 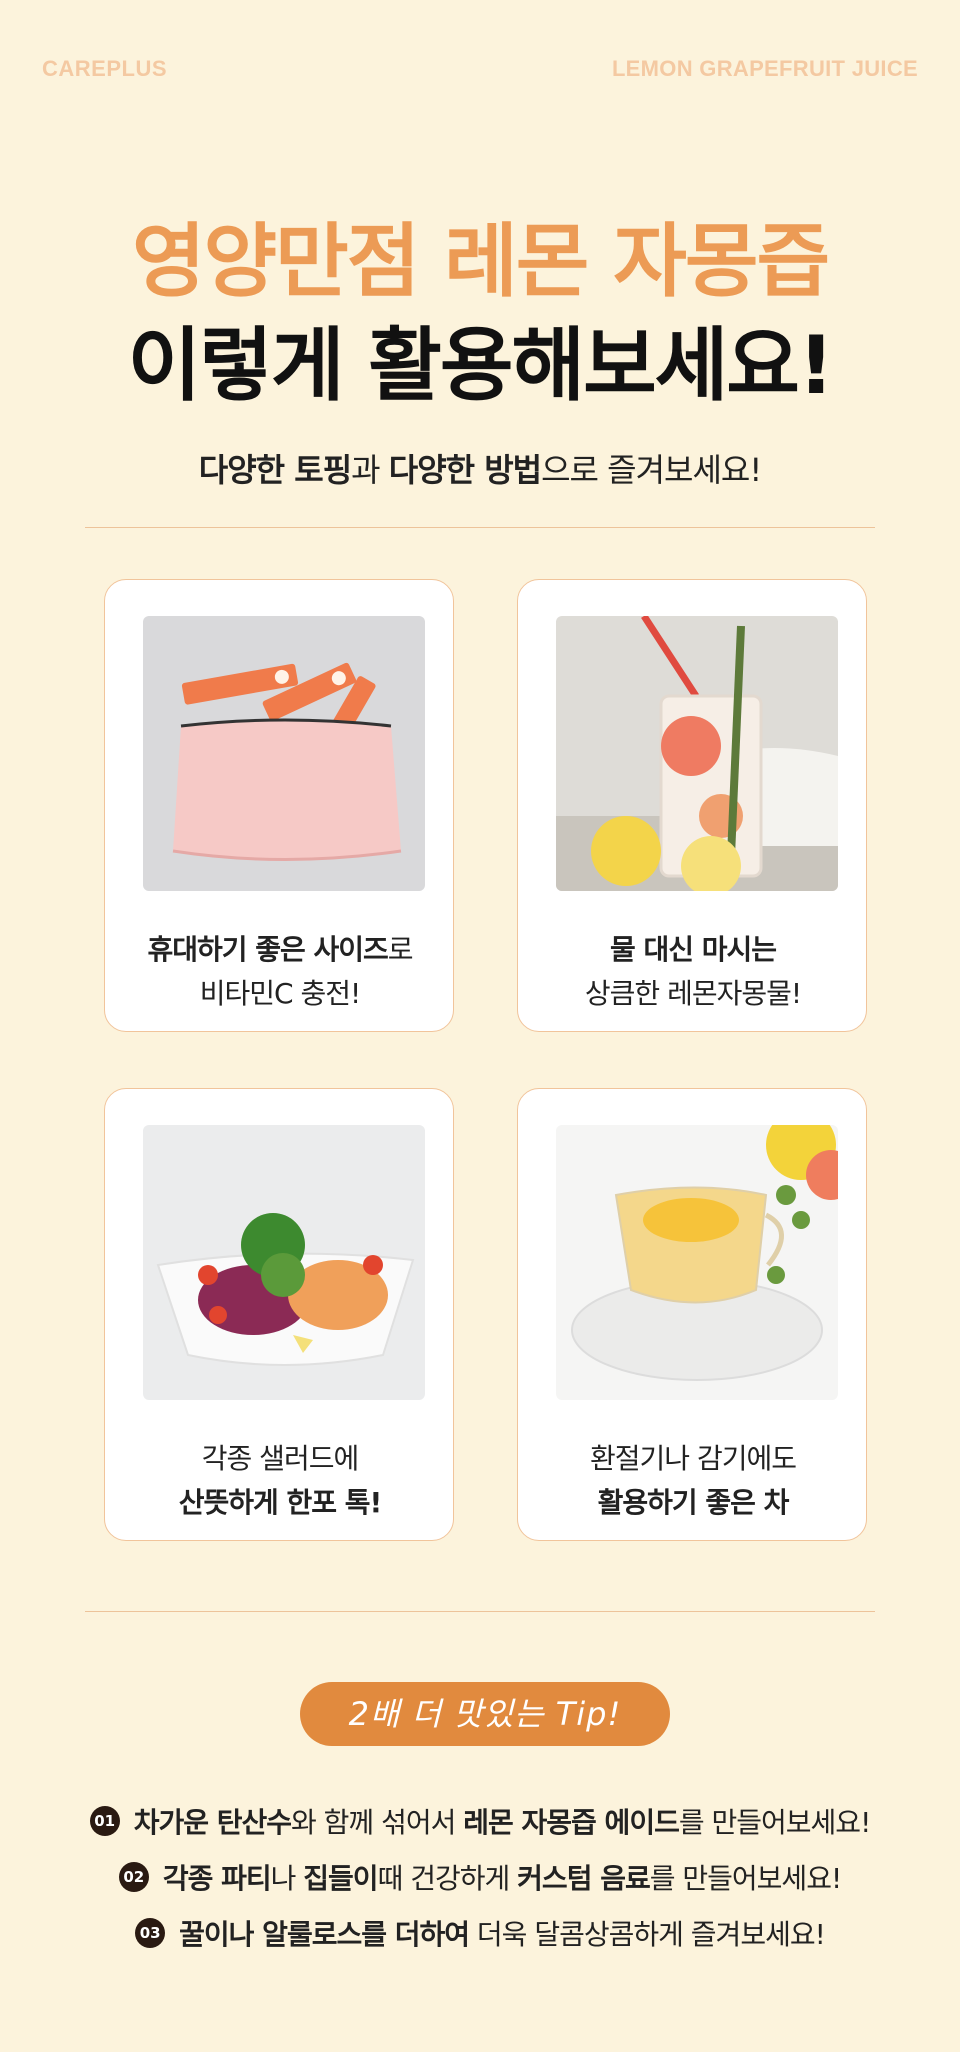 I want to click on usage-card-salad: 각종 샐러드에 산뜻하게 한포 톡!, so click(x=279, y=1314).